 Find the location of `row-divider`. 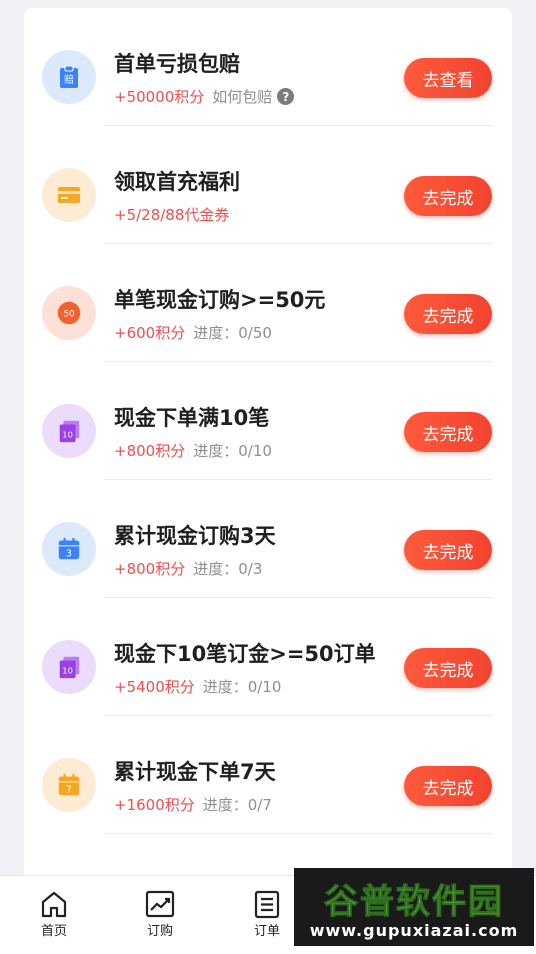

row-divider is located at coordinates (298, 833).